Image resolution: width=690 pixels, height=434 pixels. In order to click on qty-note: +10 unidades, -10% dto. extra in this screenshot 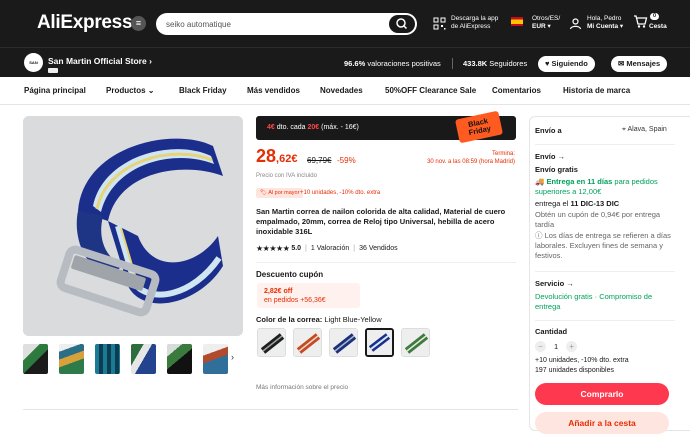, I will do `click(582, 360)`.